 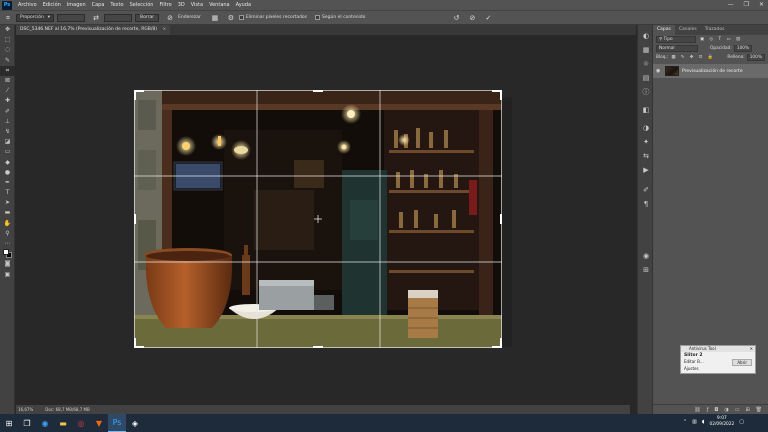 What do you see at coordinates (7, 50) in the screenshot?
I see `lasso-tool-icon: ◌` at bounding box center [7, 50].